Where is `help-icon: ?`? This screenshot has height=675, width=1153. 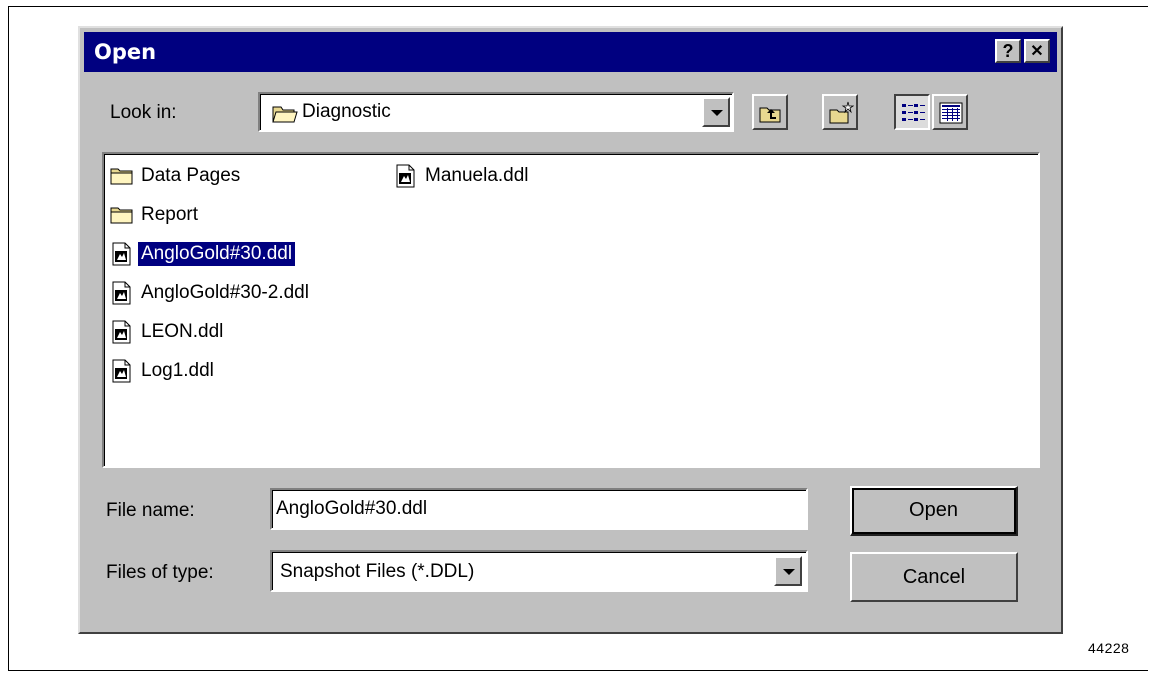
help-icon: ? is located at coordinates (1008, 50).